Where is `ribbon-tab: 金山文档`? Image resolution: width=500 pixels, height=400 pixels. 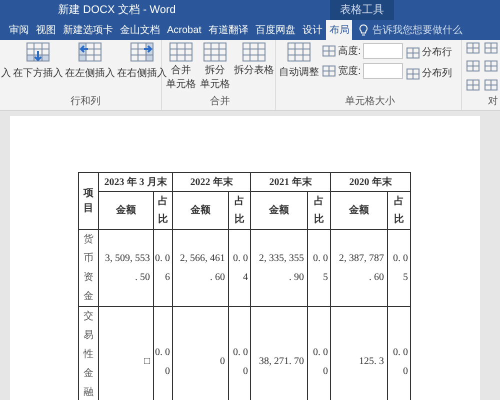 ribbon-tab: 金山文档 is located at coordinates (140, 30).